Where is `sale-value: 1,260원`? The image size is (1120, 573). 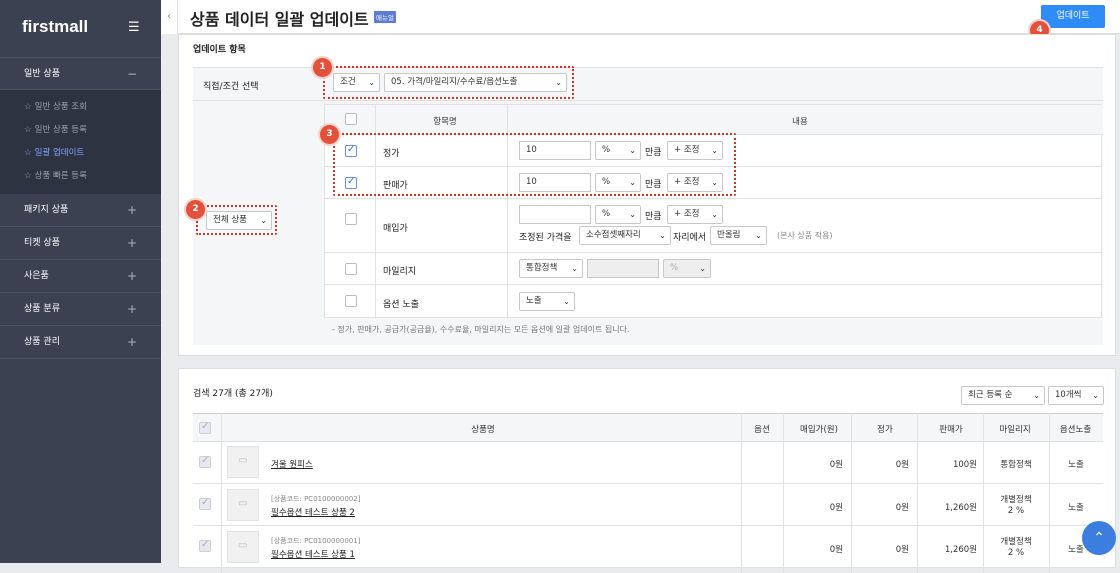
sale-value: 1,260원 is located at coordinates (960, 550).